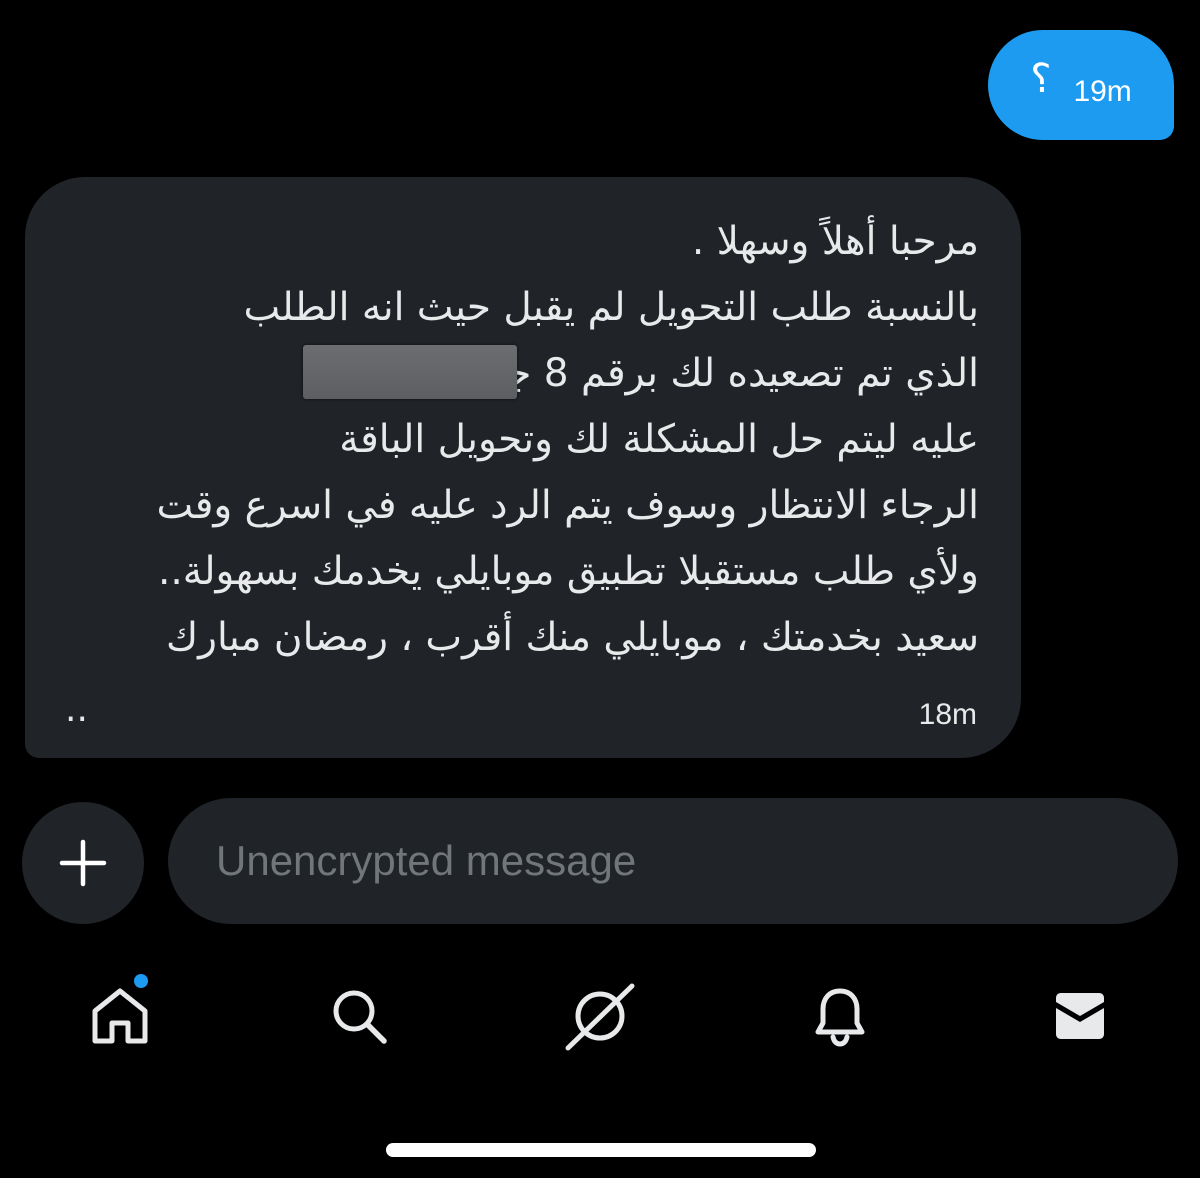 The height and width of the screenshot is (1178, 1200). I want to click on plus-icon, so click(83, 863).